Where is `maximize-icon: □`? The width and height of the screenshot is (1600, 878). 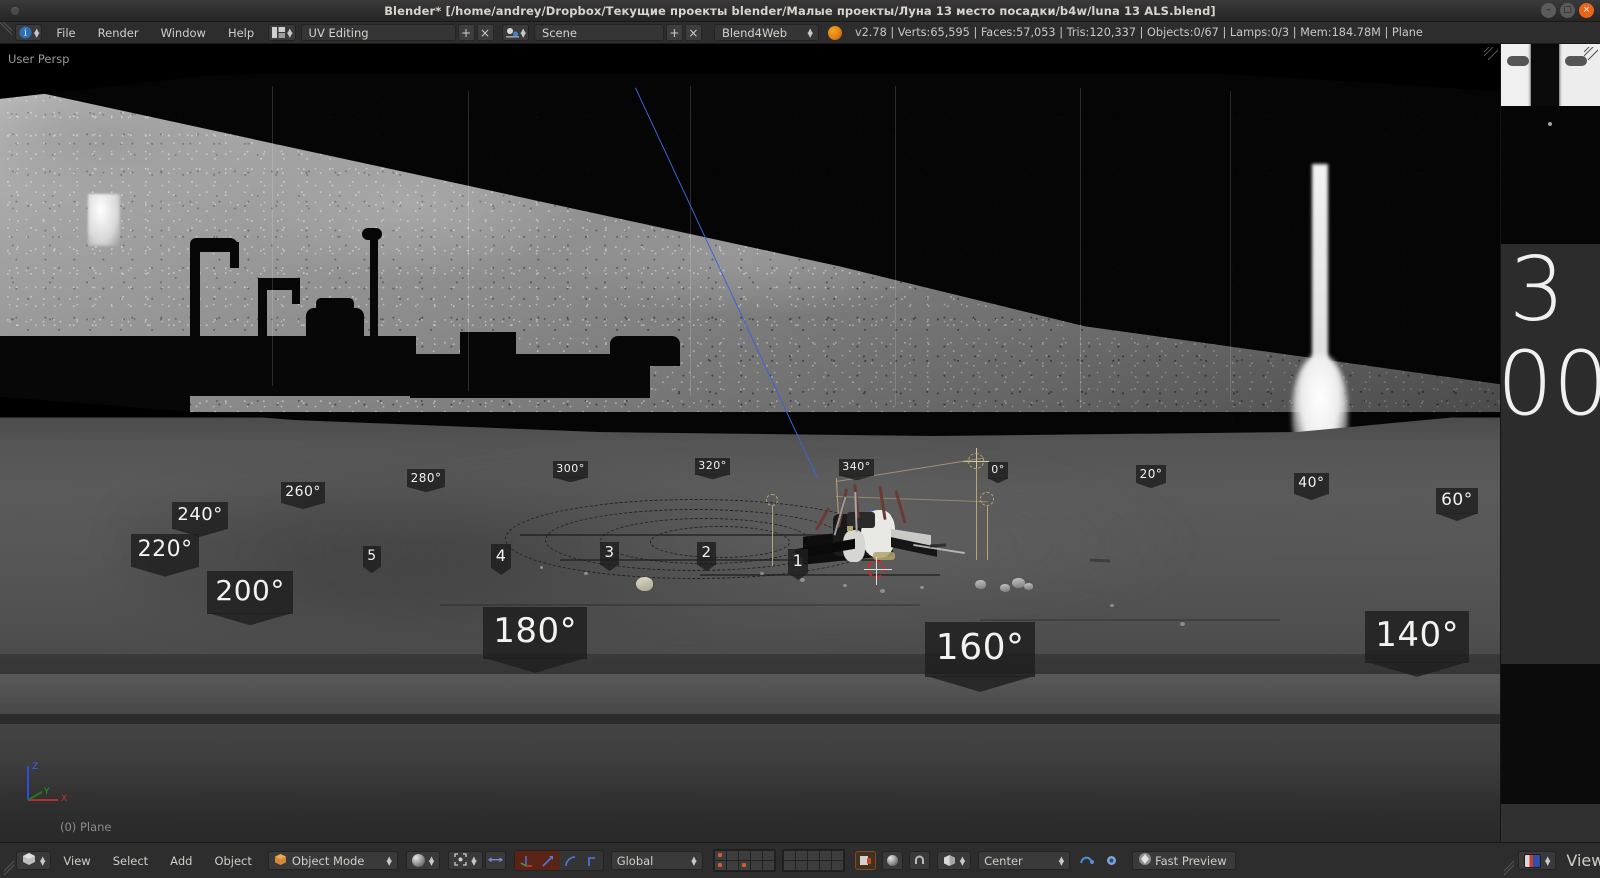
maximize-icon: □ is located at coordinates (1567, 10).